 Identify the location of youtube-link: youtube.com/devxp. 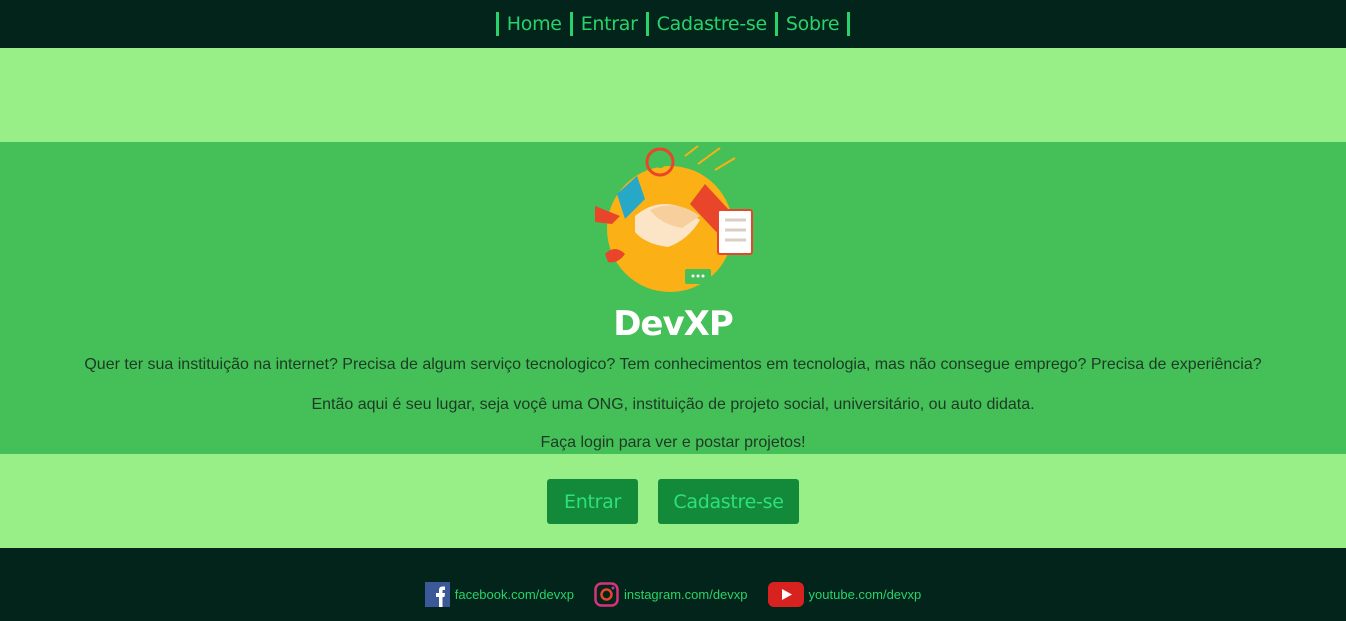
(844, 594).